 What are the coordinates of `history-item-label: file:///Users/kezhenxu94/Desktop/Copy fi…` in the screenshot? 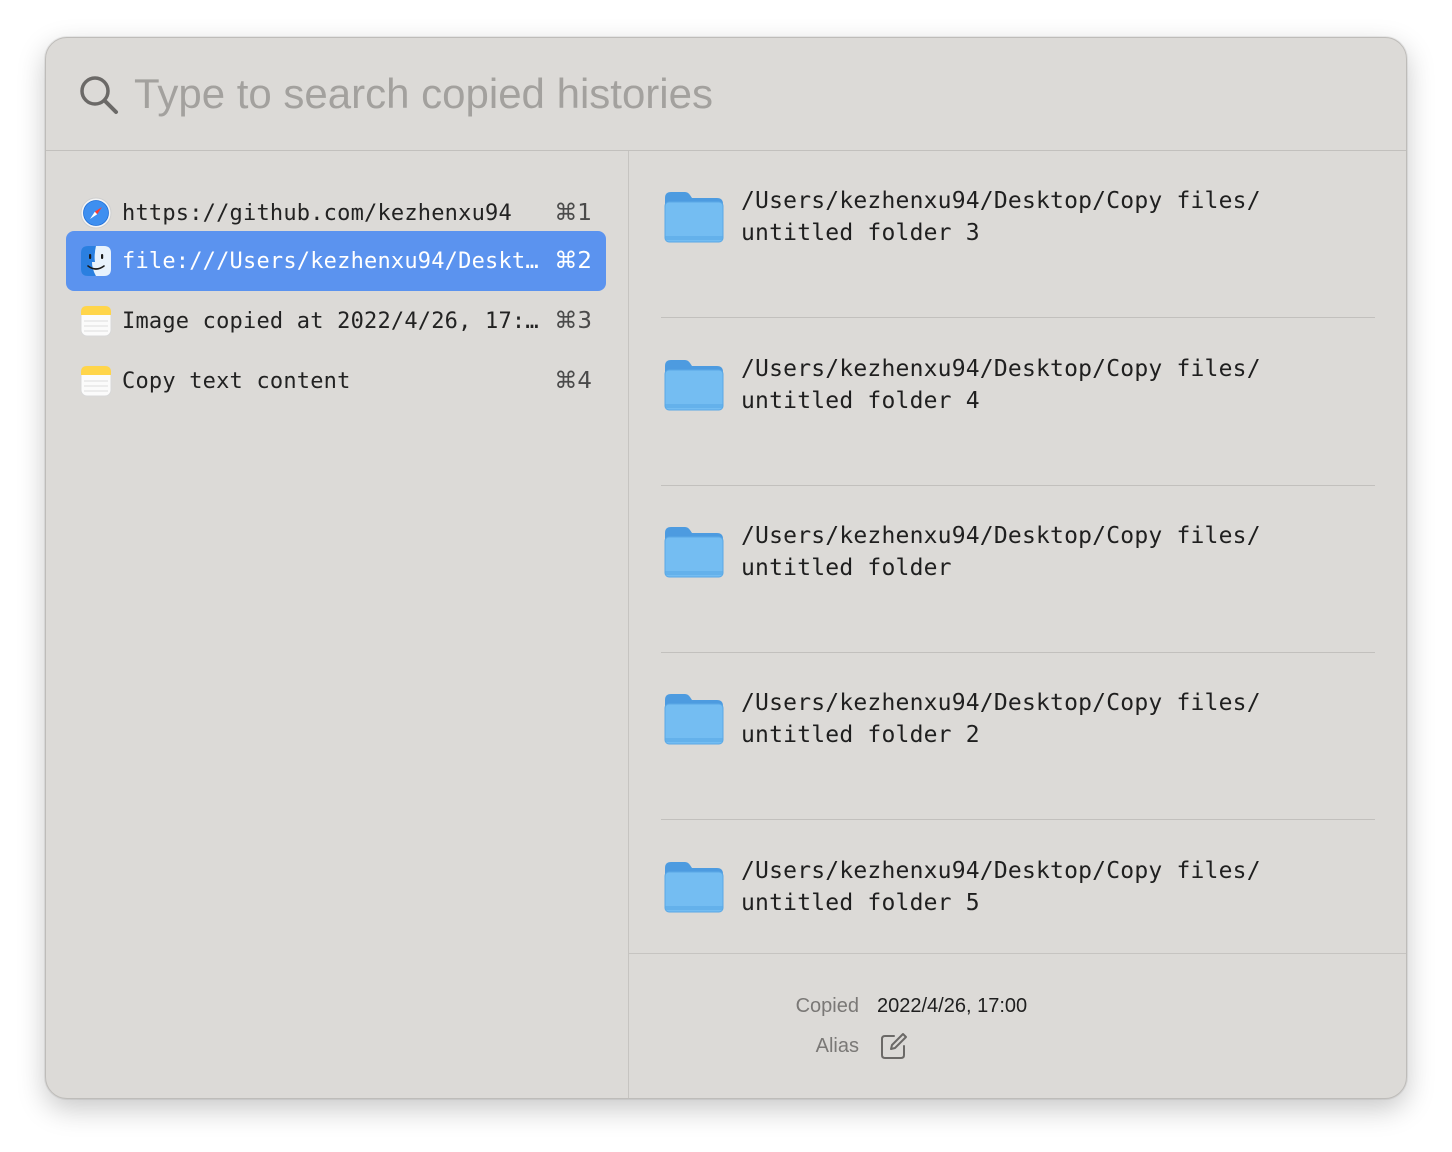 It's located at (333, 261).